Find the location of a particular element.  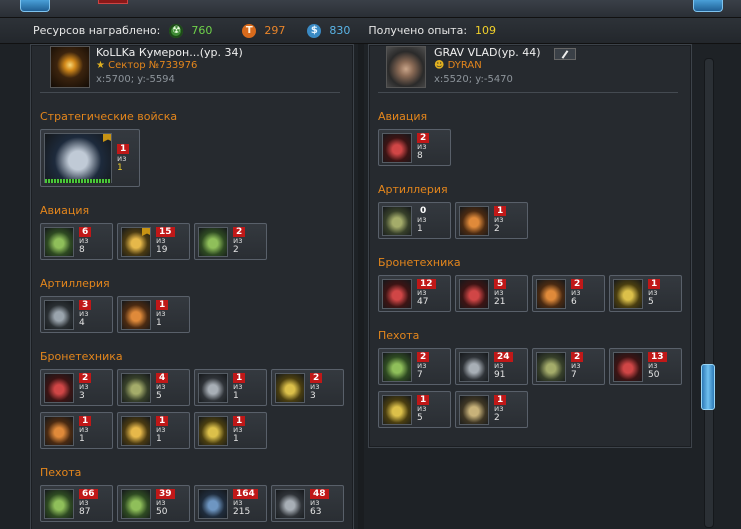

unit-card: 5 из 21 is located at coordinates (491, 293).